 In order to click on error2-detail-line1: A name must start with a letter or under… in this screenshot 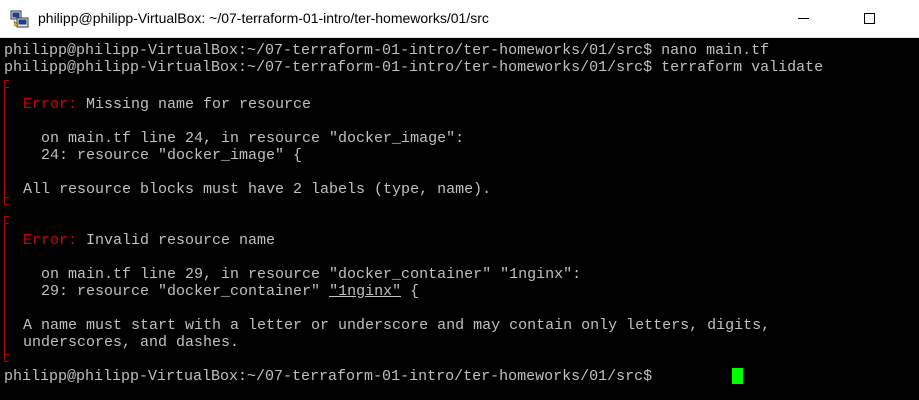, I will do `click(397, 325)`.